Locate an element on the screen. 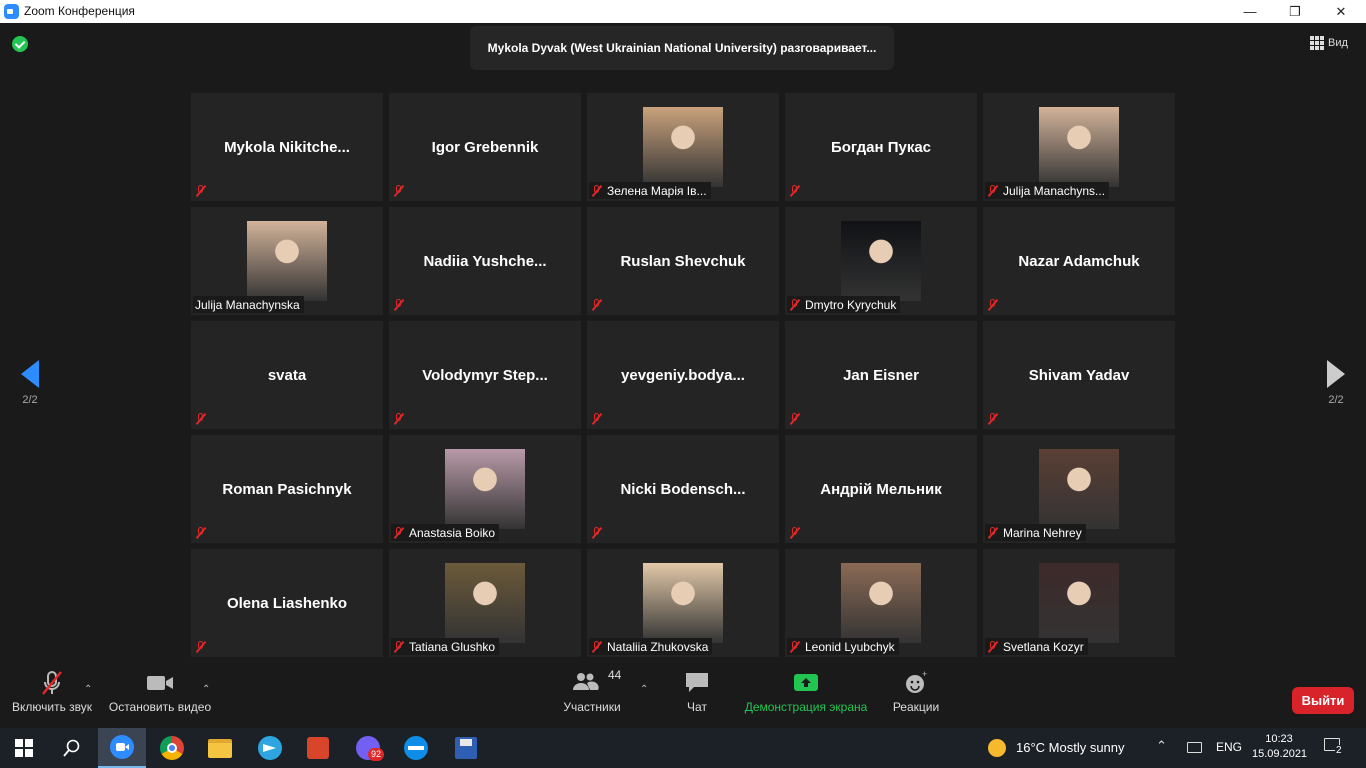 This screenshot has height=768, width=1366. participant-tile: Igor Grebennik is located at coordinates (485, 147).